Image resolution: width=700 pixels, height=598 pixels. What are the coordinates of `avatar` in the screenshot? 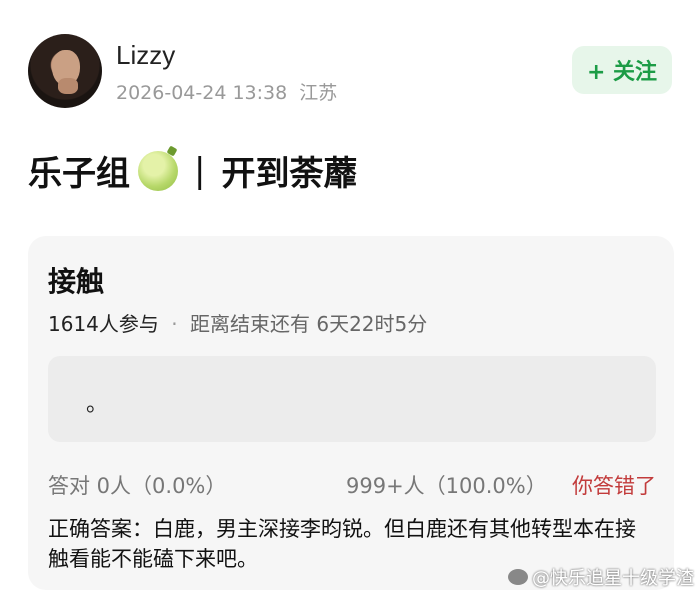 It's located at (65, 71).